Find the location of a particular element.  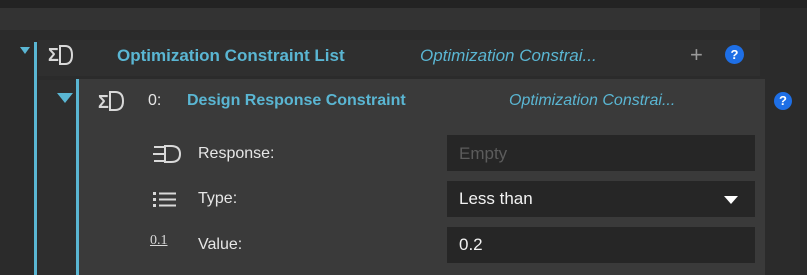

constraint-list-icon: Σ is located at coordinates (63, 57).